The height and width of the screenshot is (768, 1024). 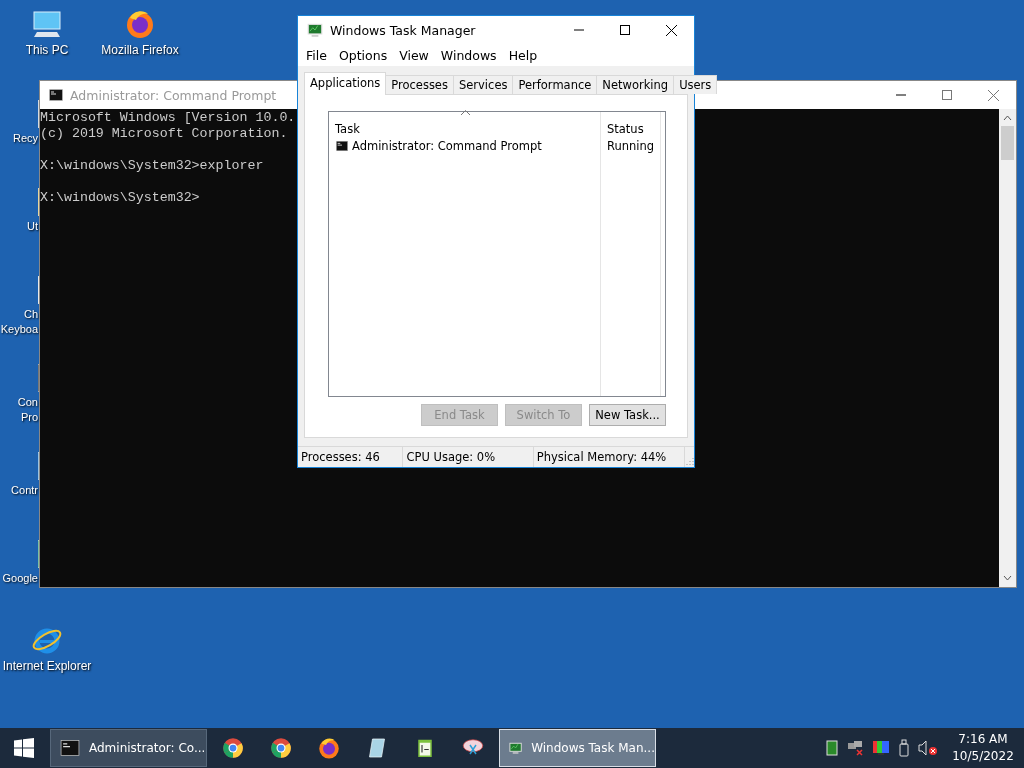 I want to click on desktop-icon-label: Pro, so click(x=29, y=417).